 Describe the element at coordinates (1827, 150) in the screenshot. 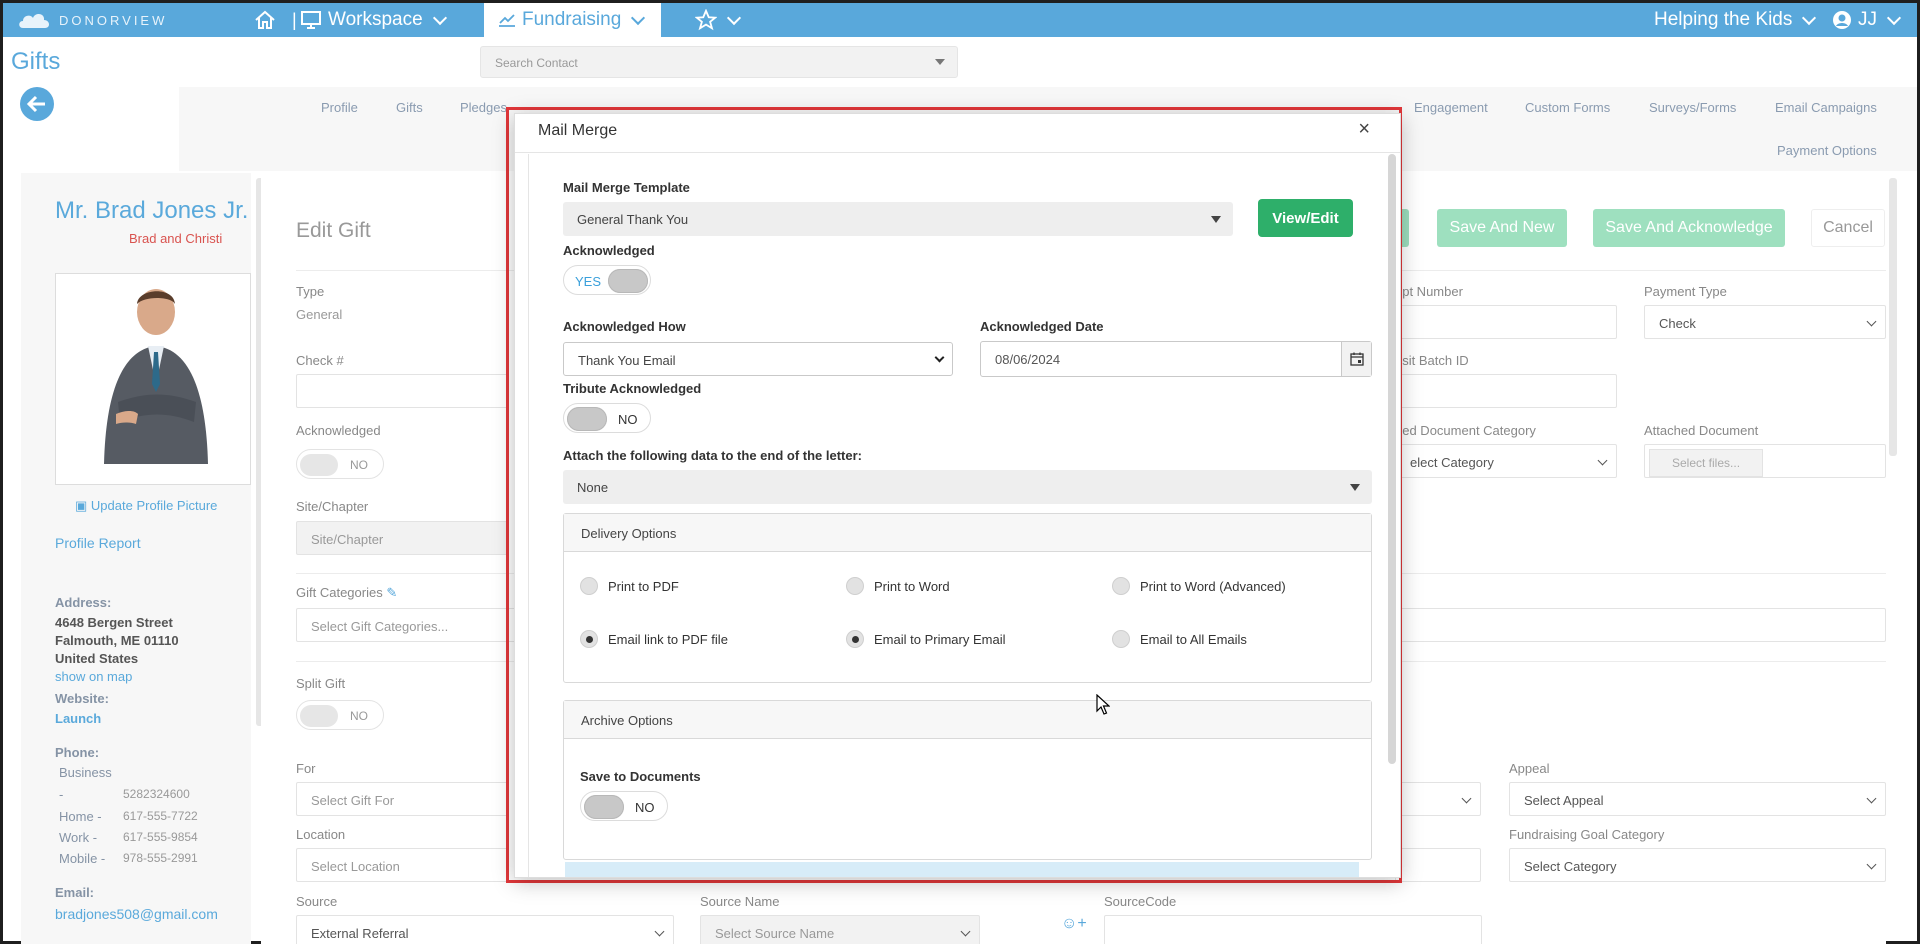

I see `tab-payment-options: Payment Options` at that location.